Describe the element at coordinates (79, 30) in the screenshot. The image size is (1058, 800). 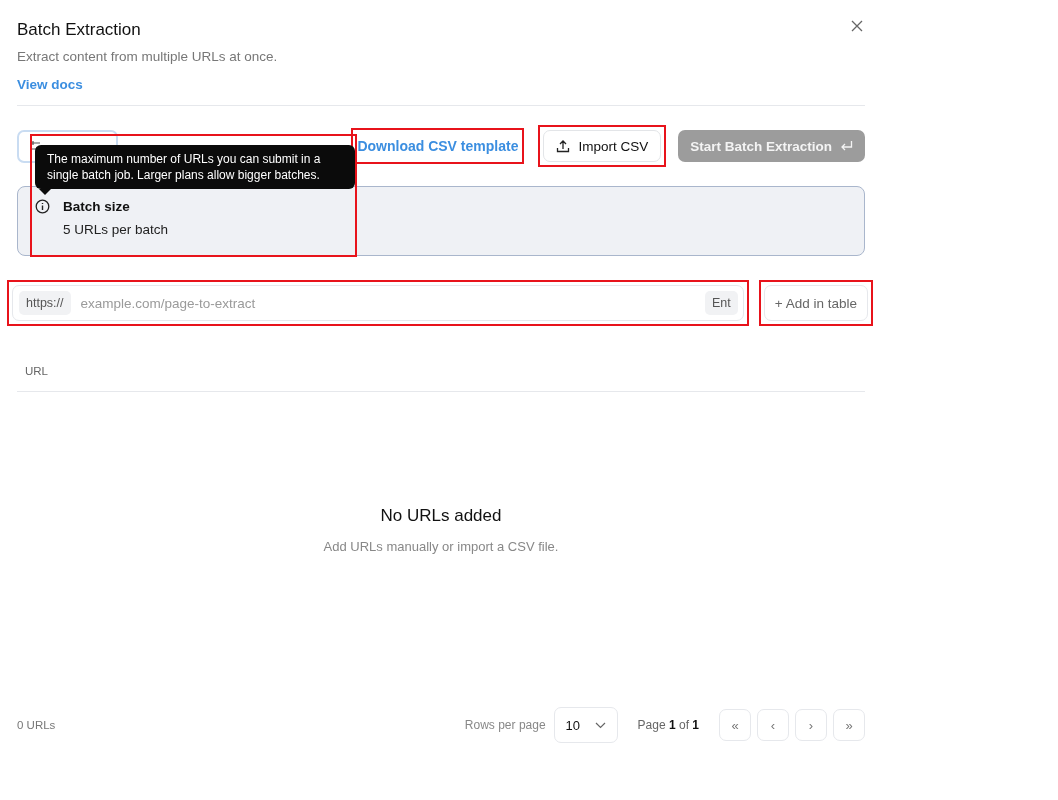
I see `dialog-title: Batch Extraction` at that location.